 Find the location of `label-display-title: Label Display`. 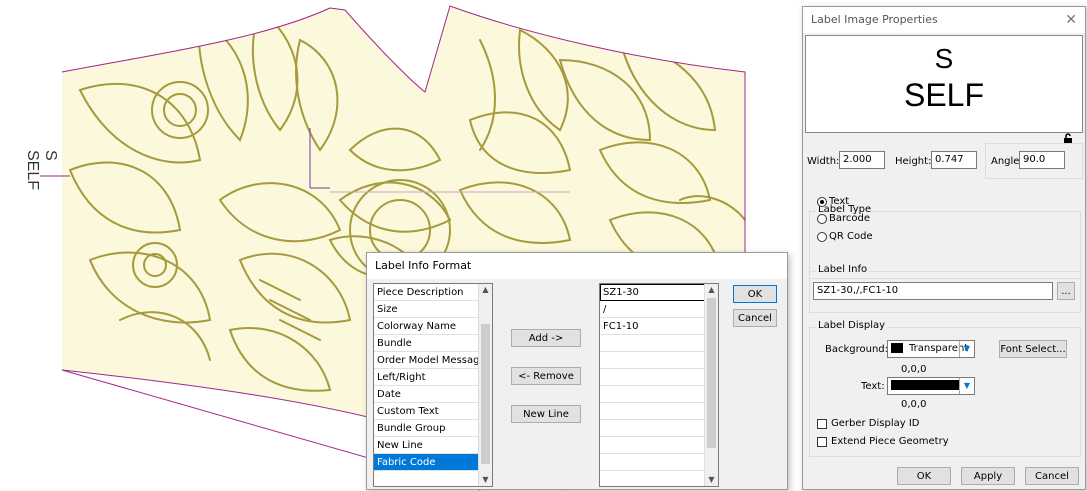

label-display-title: Label Display is located at coordinates (852, 325).